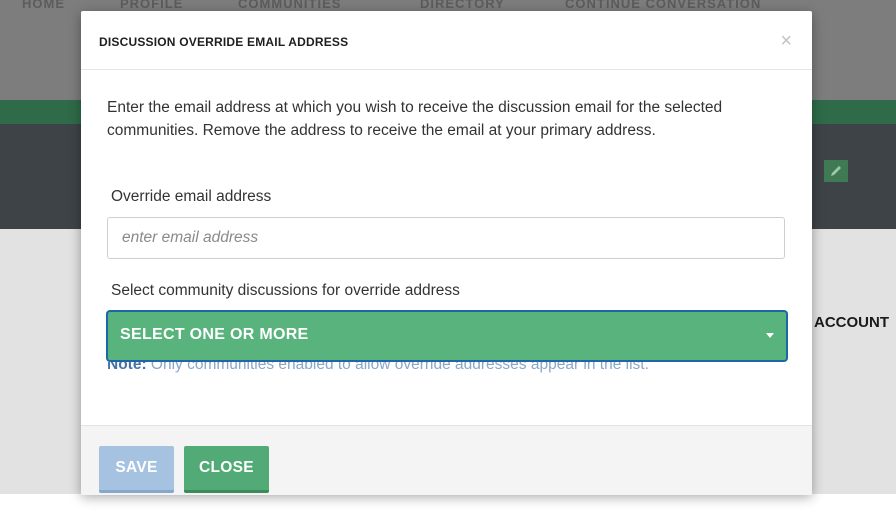 This screenshot has height=515, width=896. I want to click on pencil-icon, so click(836, 171).